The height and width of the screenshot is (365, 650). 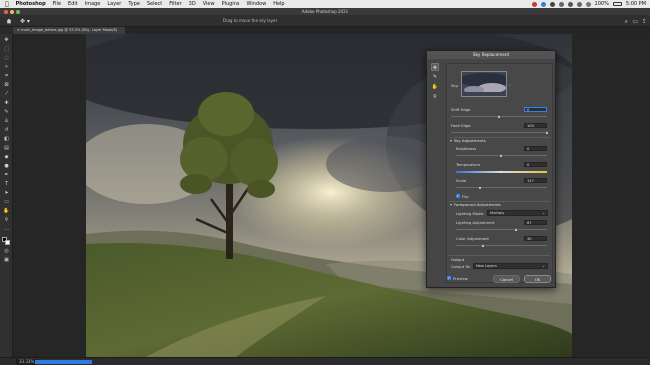 I want to click on brightness-slider, so click(x=501, y=155).